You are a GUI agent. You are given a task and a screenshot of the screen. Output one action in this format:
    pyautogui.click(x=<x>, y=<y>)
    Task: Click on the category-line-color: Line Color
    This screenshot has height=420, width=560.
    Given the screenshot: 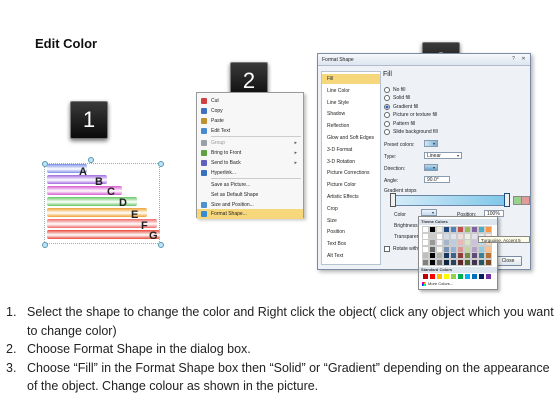 What is the action you would take?
    pyautogui.click(x=351, y=91)
    